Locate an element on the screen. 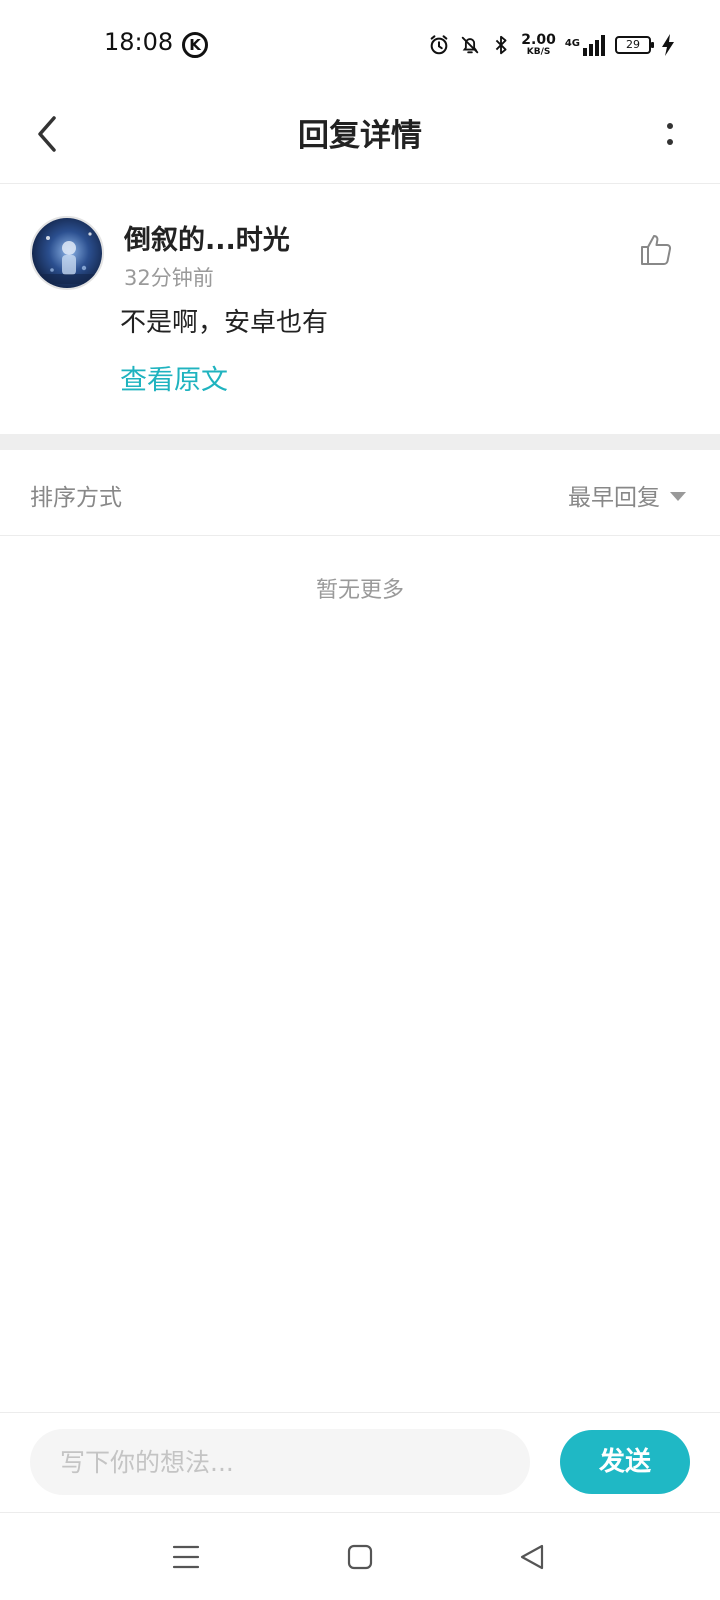 The width and height of the screenshot is (720, 1600). sort-selected-value: 最早回复 is located at coordinates (614, 498).